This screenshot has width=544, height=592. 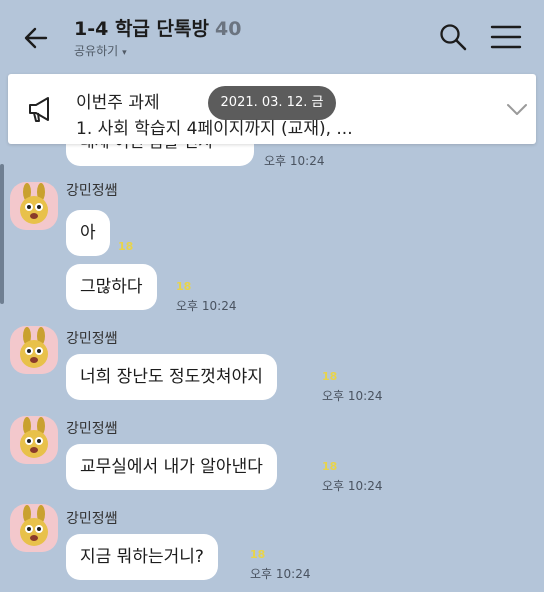 I want to click on notice-title: 이번주 과제, so click(x=118, y=103).